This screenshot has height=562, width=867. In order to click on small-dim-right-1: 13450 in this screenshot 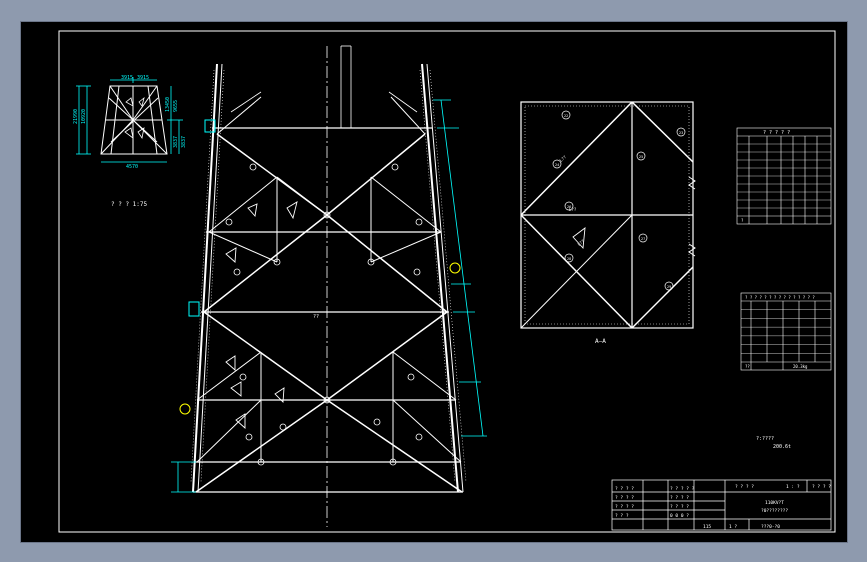, I will do `click(168, 104)`.